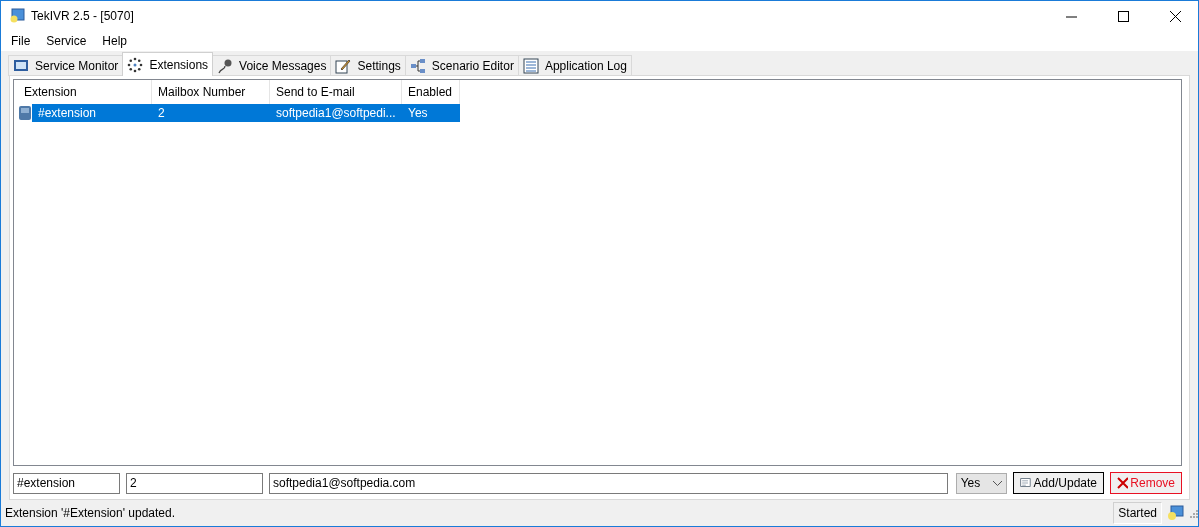 This screenshot has width=1199, height=527. Describe the element at coordinates (1146, 483) in the screenshot. I see `remove-button: Remove` at that location.